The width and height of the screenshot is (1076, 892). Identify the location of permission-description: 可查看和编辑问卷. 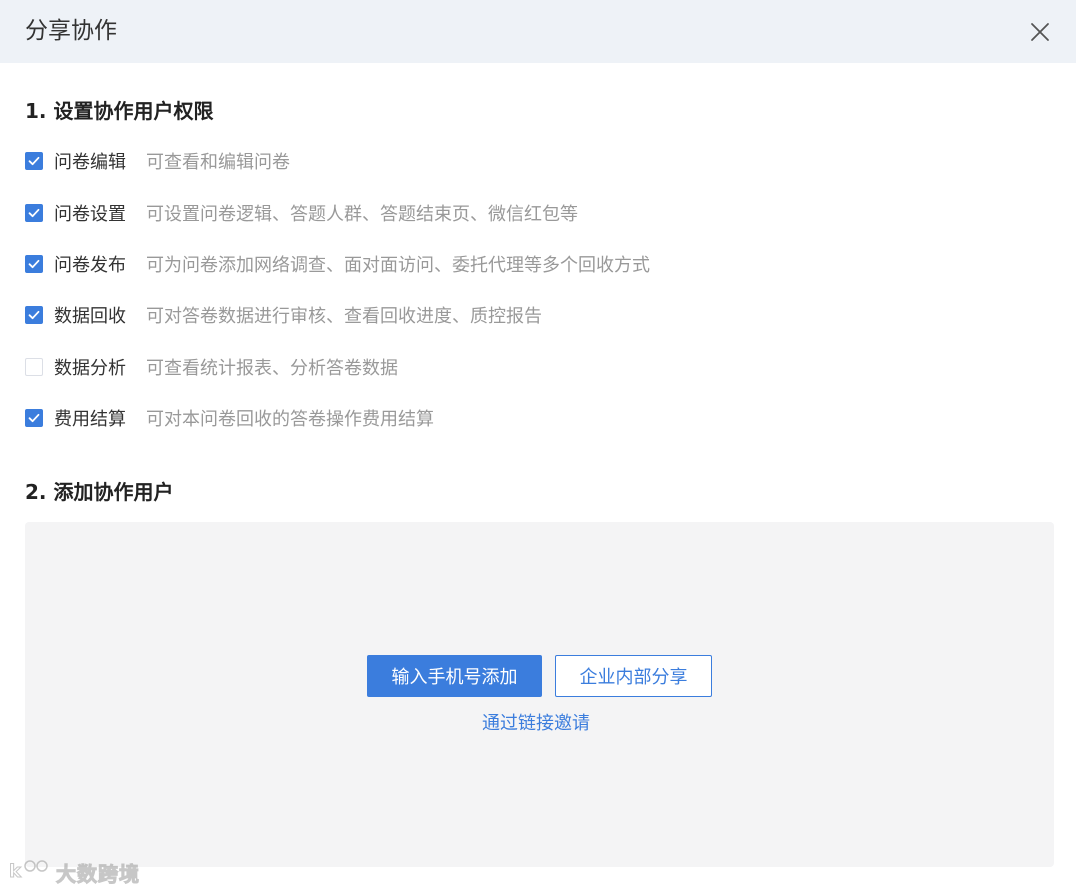
(218, 162).